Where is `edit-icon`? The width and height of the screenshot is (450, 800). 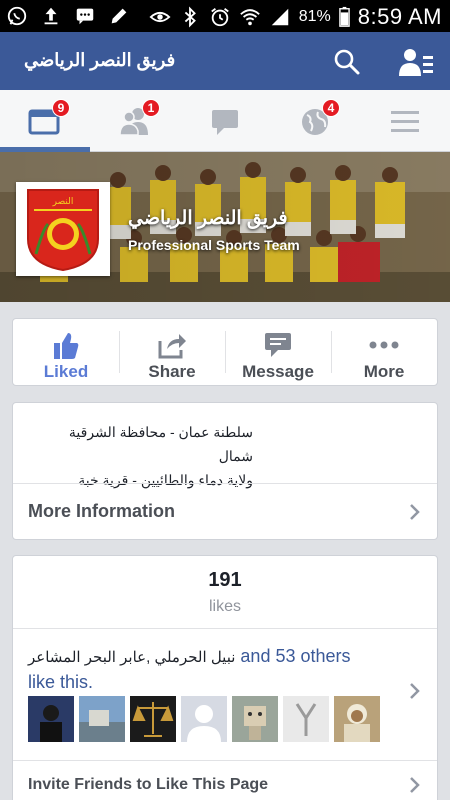 edit-icon is located at coordinates (119, 16).